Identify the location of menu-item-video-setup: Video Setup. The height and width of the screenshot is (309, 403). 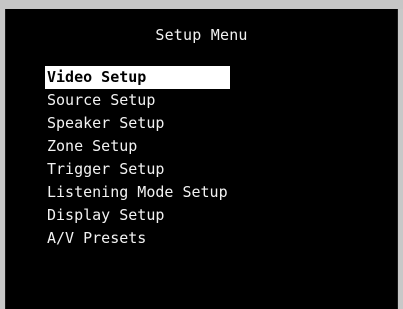
(137, 77).